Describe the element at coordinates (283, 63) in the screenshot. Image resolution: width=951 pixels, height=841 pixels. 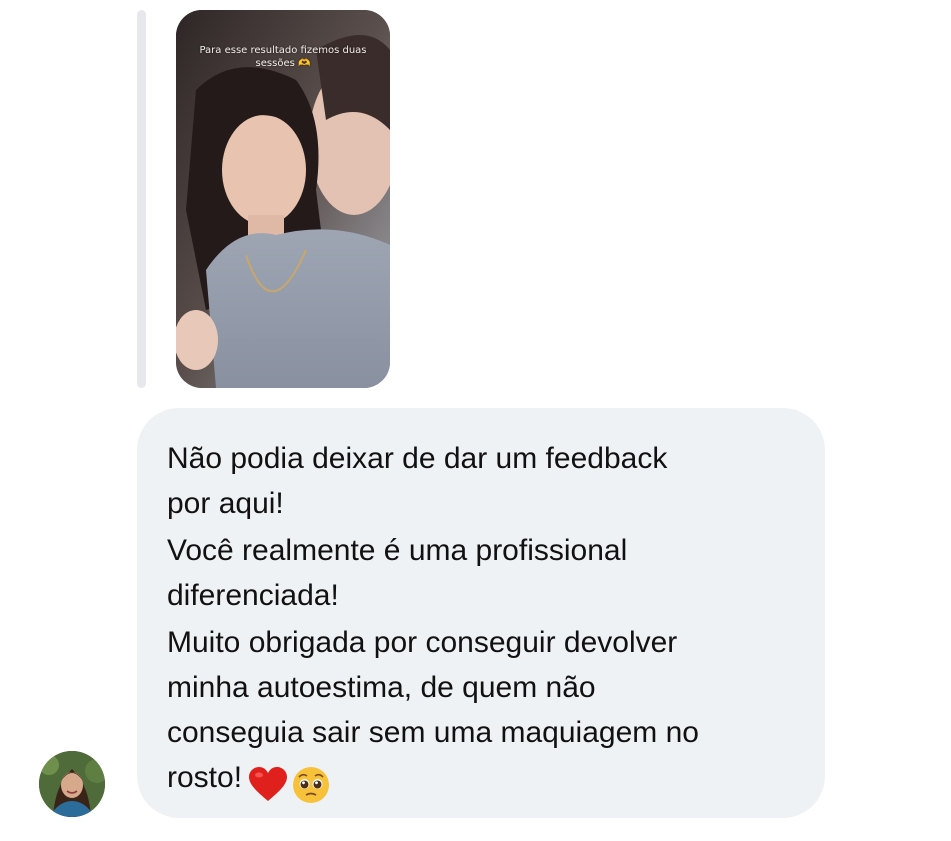
I see `story-caption-line-2: sessões 🫶` at that location.